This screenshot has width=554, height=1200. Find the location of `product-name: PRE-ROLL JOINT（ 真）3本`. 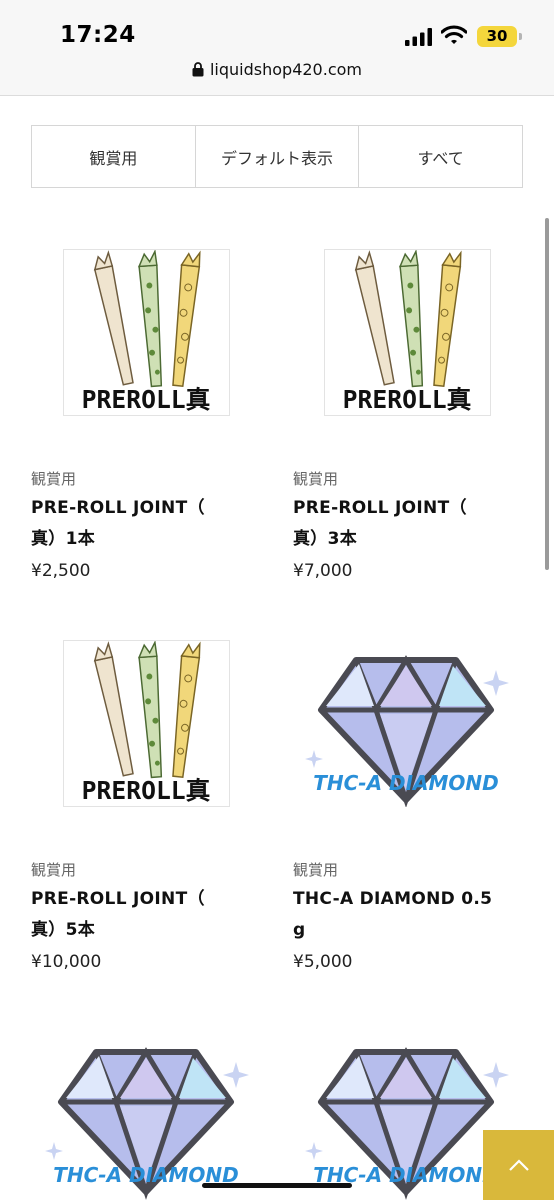

product-name: PRE-ROLL JOINT（ 真）3本 is located at coordinates (410, 524).